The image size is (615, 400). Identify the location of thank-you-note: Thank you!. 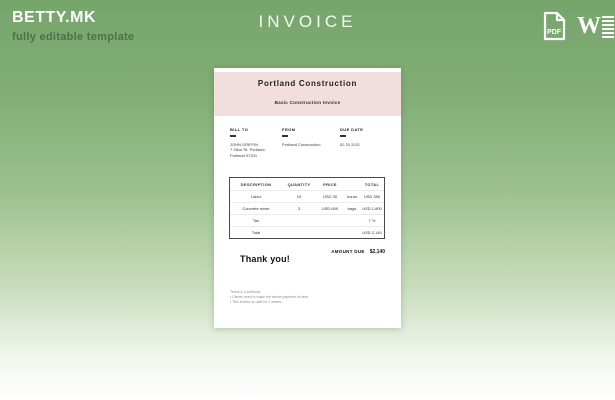
(265, 259).